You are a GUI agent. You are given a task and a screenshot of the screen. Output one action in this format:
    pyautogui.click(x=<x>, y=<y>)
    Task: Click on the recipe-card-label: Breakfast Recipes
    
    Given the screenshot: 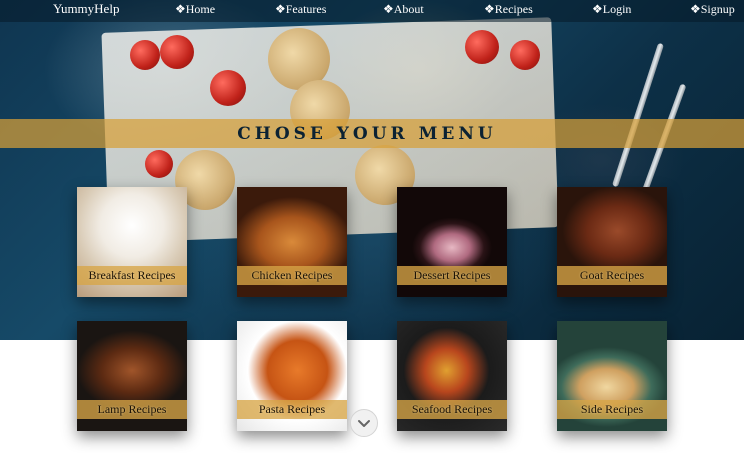 What is the action you would take?
    pyautogui.click(x=132, y=275)
    